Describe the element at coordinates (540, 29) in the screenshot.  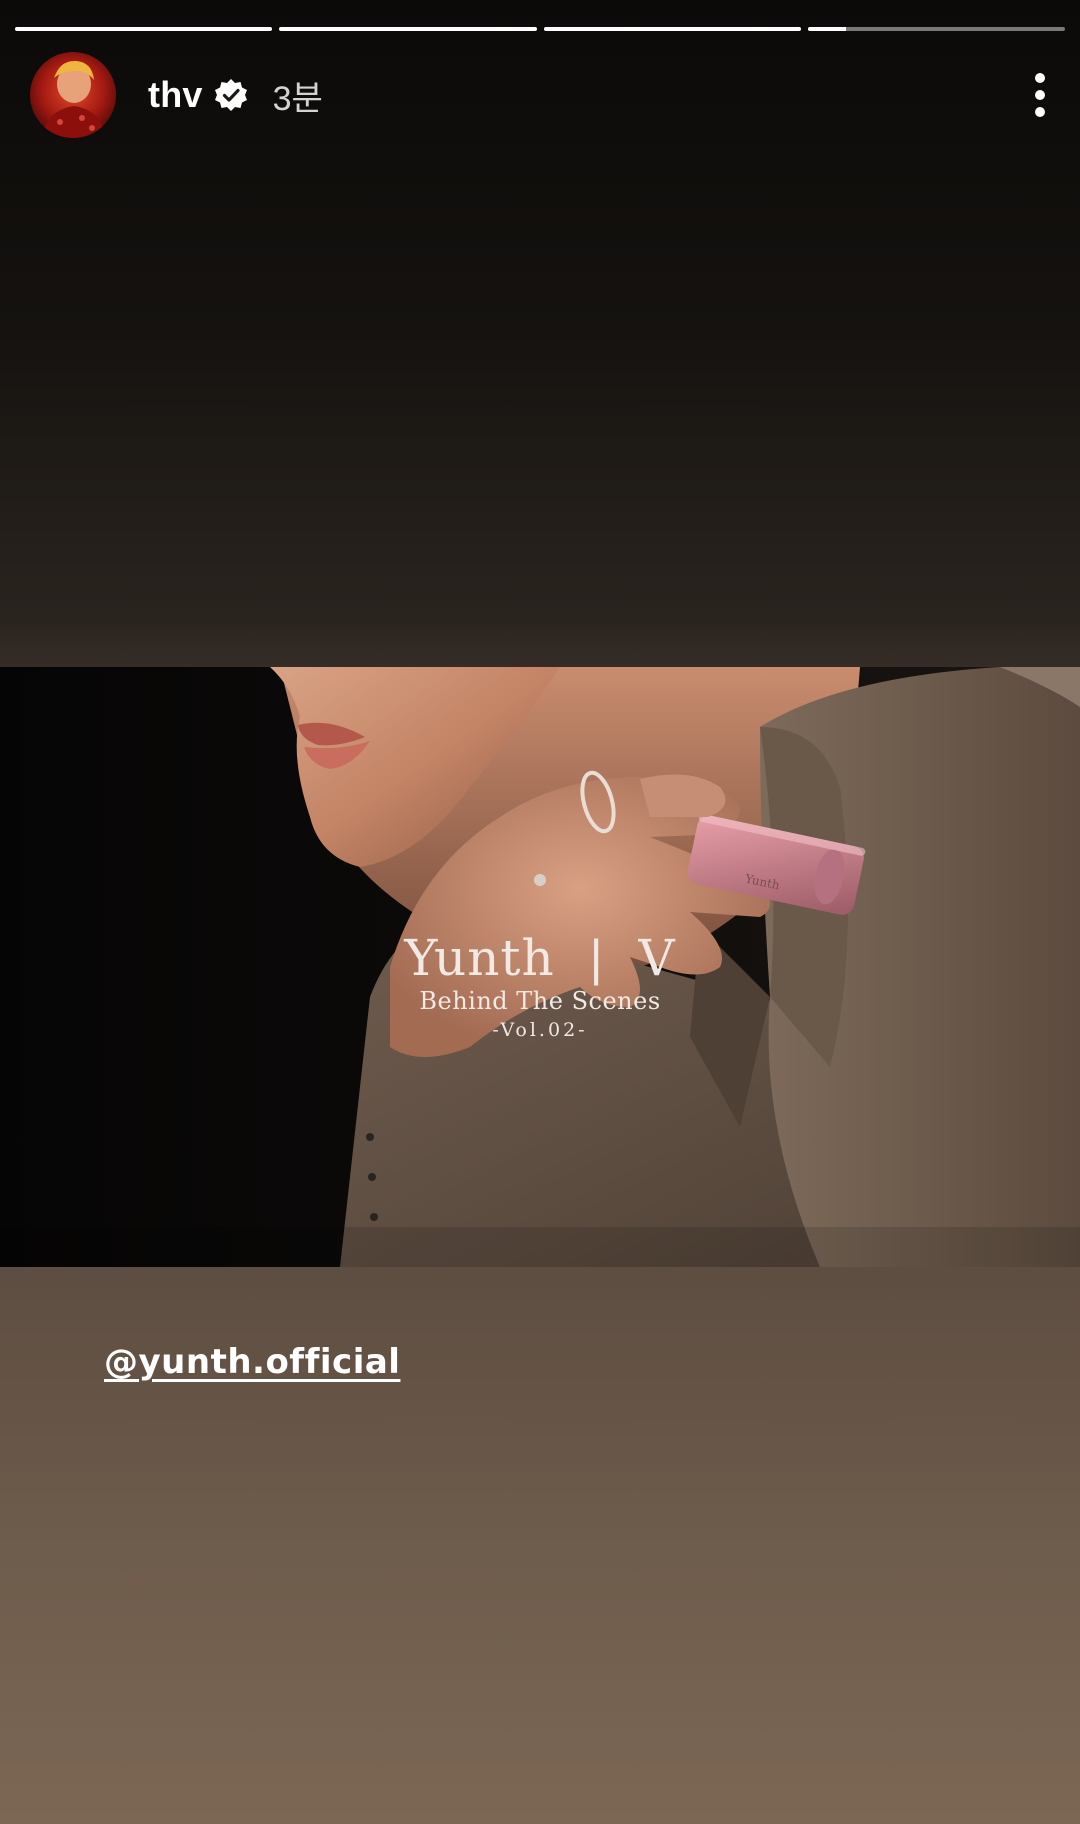
I see `story-progress-bar` at that location.